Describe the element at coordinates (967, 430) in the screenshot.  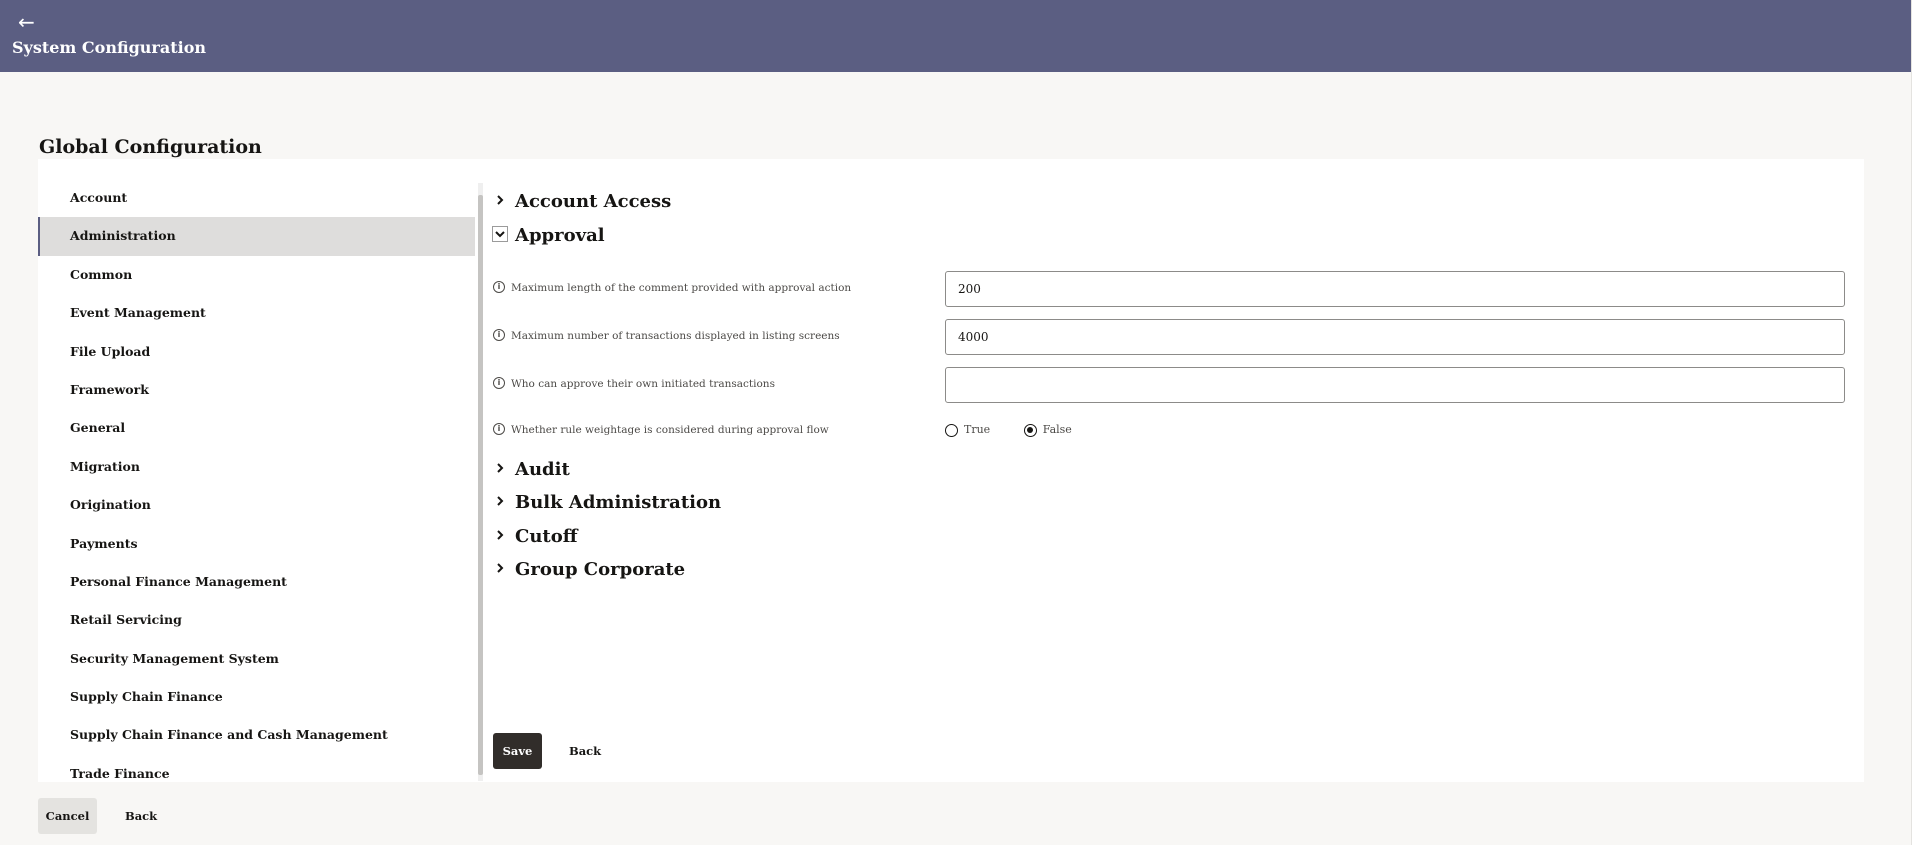
I see `radio-option-true: True` at that location.